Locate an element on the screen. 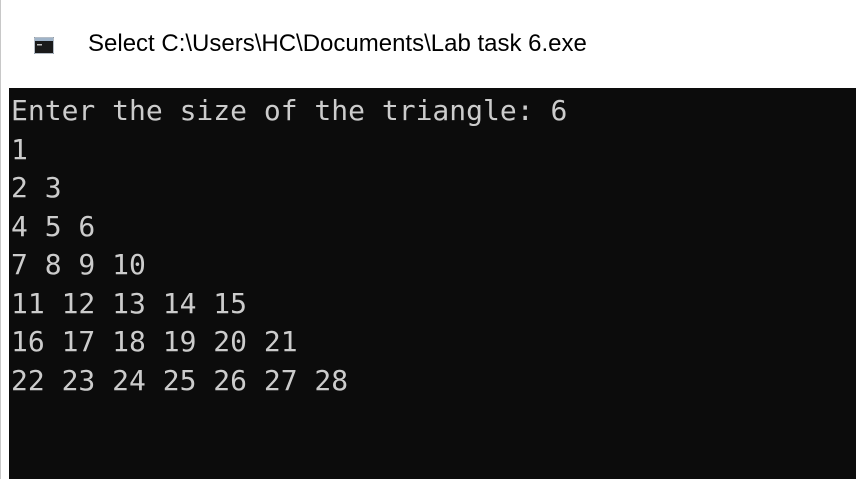 The width and height of the screenshot is (856, 479). console-line: 4 5 6 is located at coordinates (53, 226).